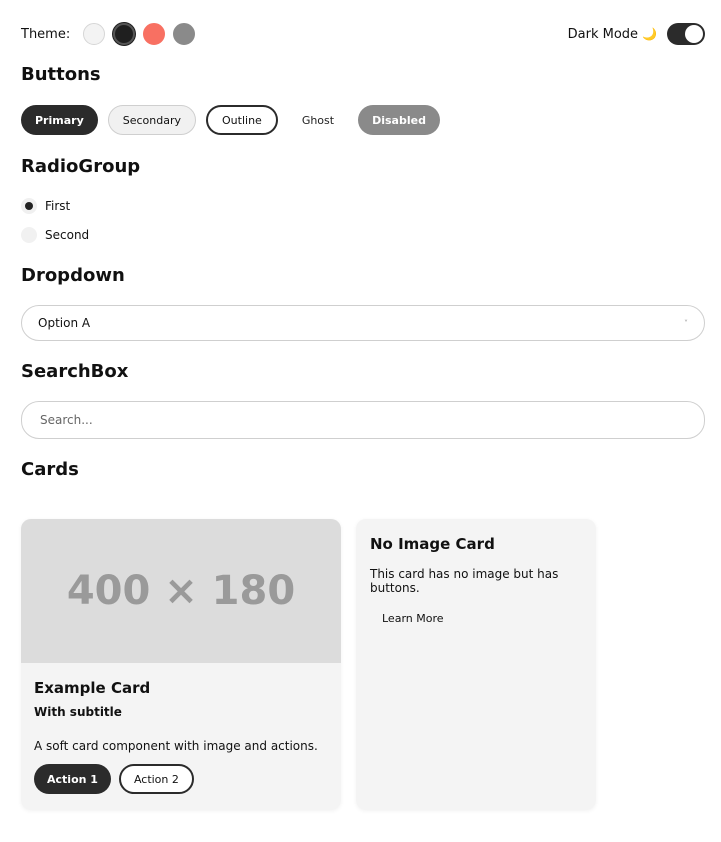  What do you see at coordinates (154, 34) in the screenshot?
I see `theme-swatch-coral` at bounding box center [154, 34].